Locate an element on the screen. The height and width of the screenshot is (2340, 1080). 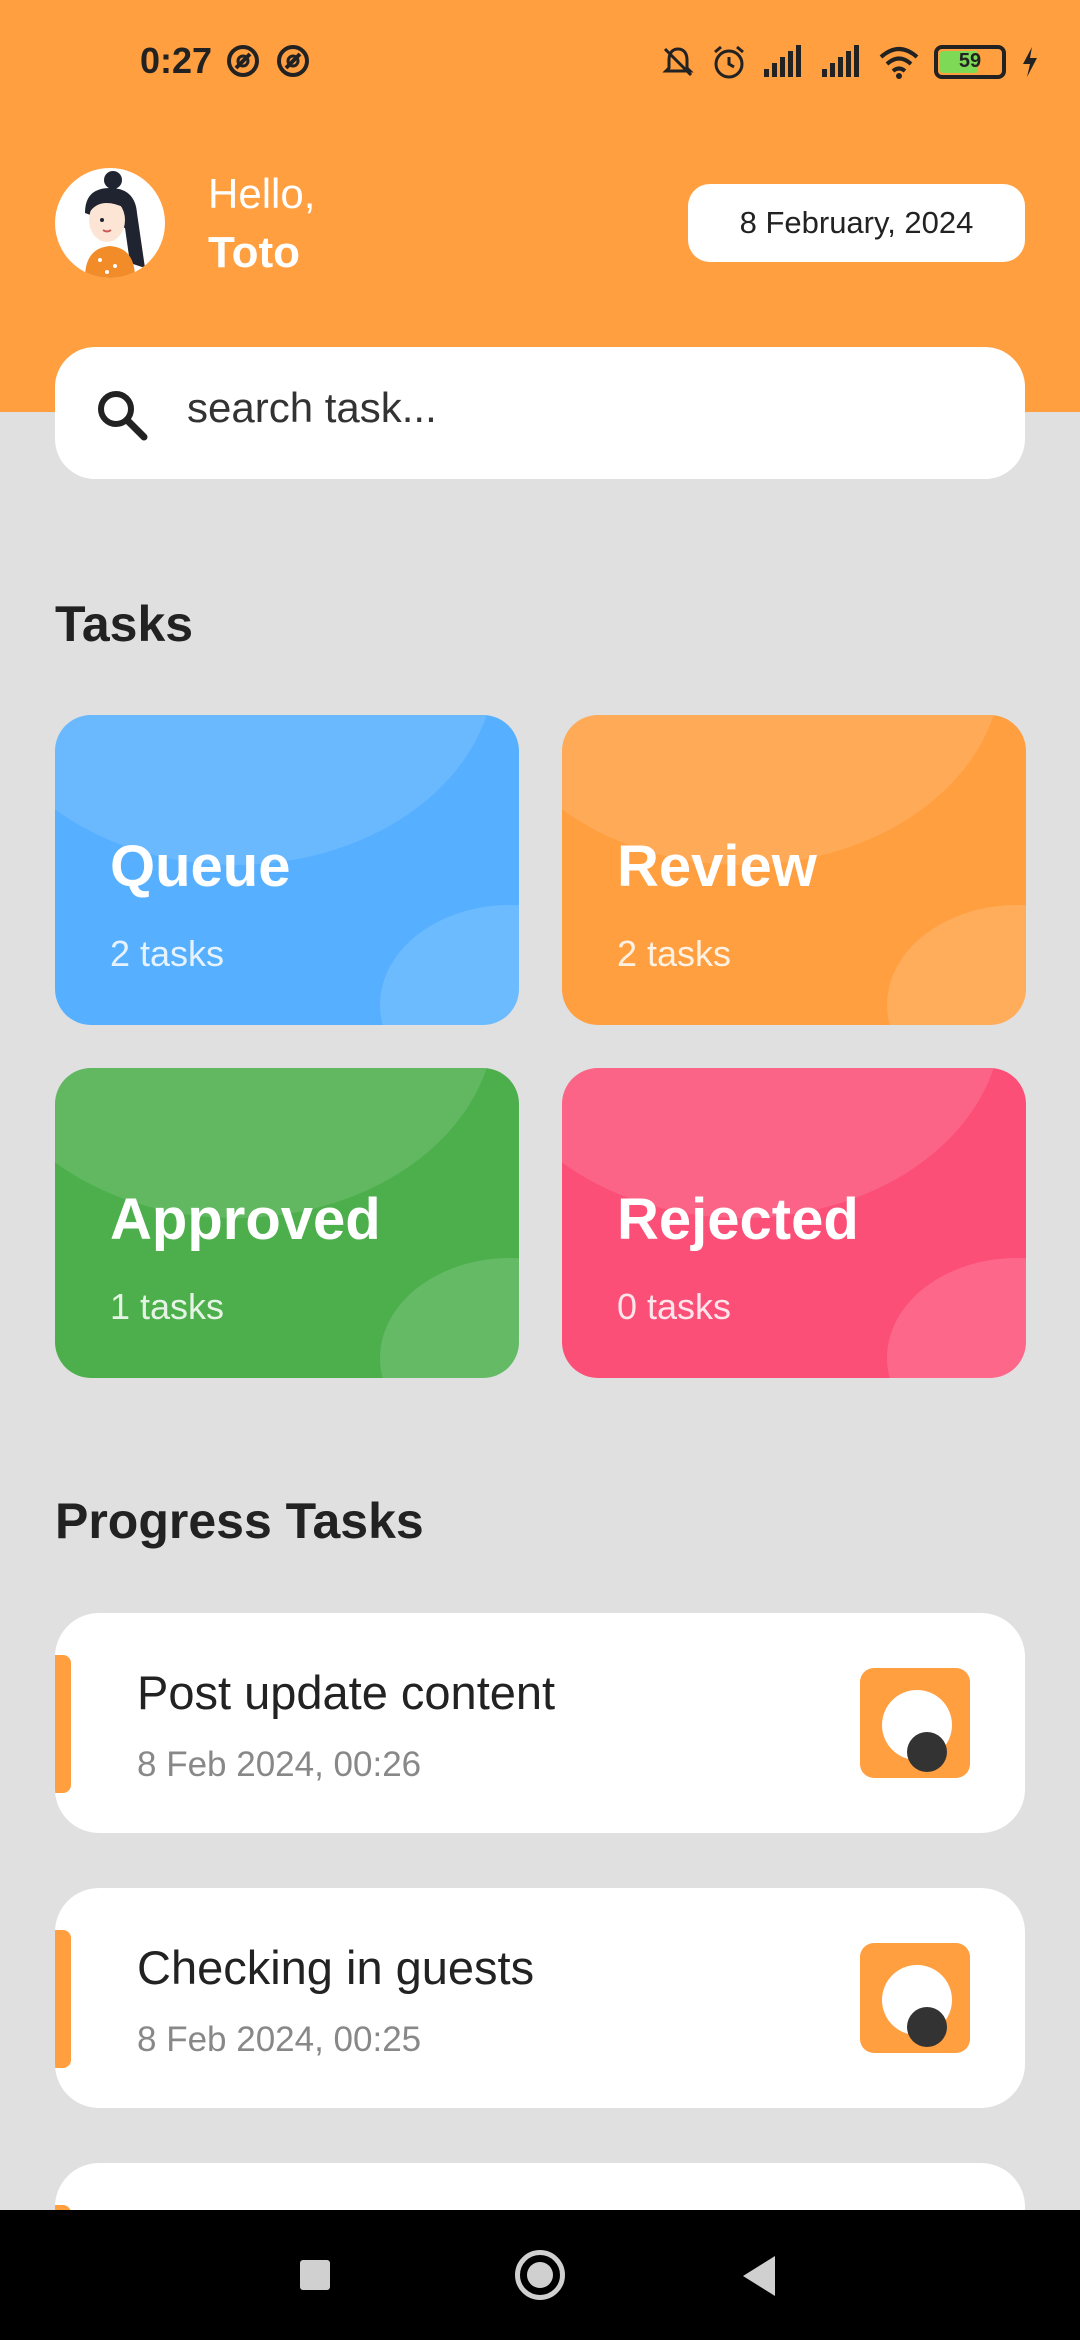
card-title: Review is located at coordinates (717, 866).